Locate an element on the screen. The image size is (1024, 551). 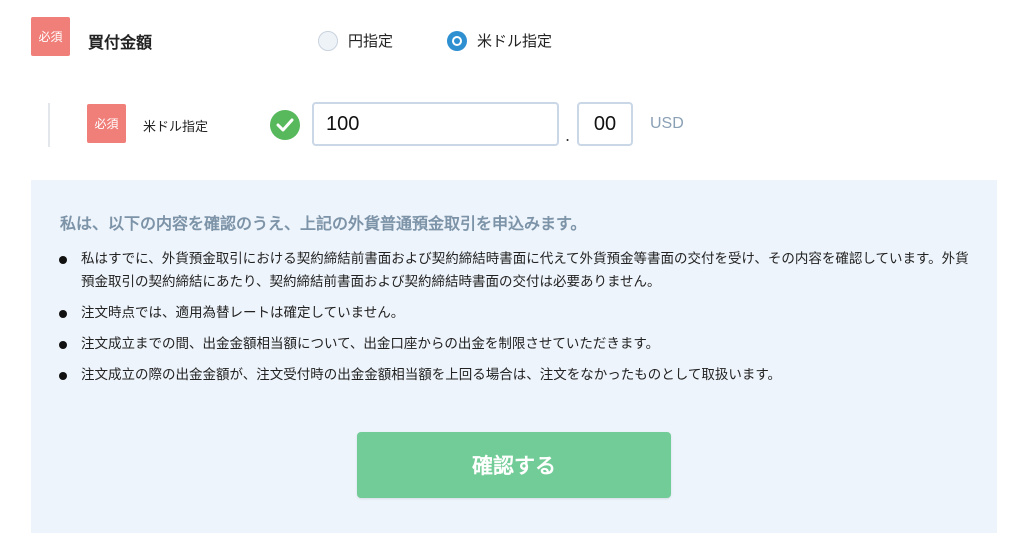
required-badge-usd: 必須 is located at coordinates (106, 123).